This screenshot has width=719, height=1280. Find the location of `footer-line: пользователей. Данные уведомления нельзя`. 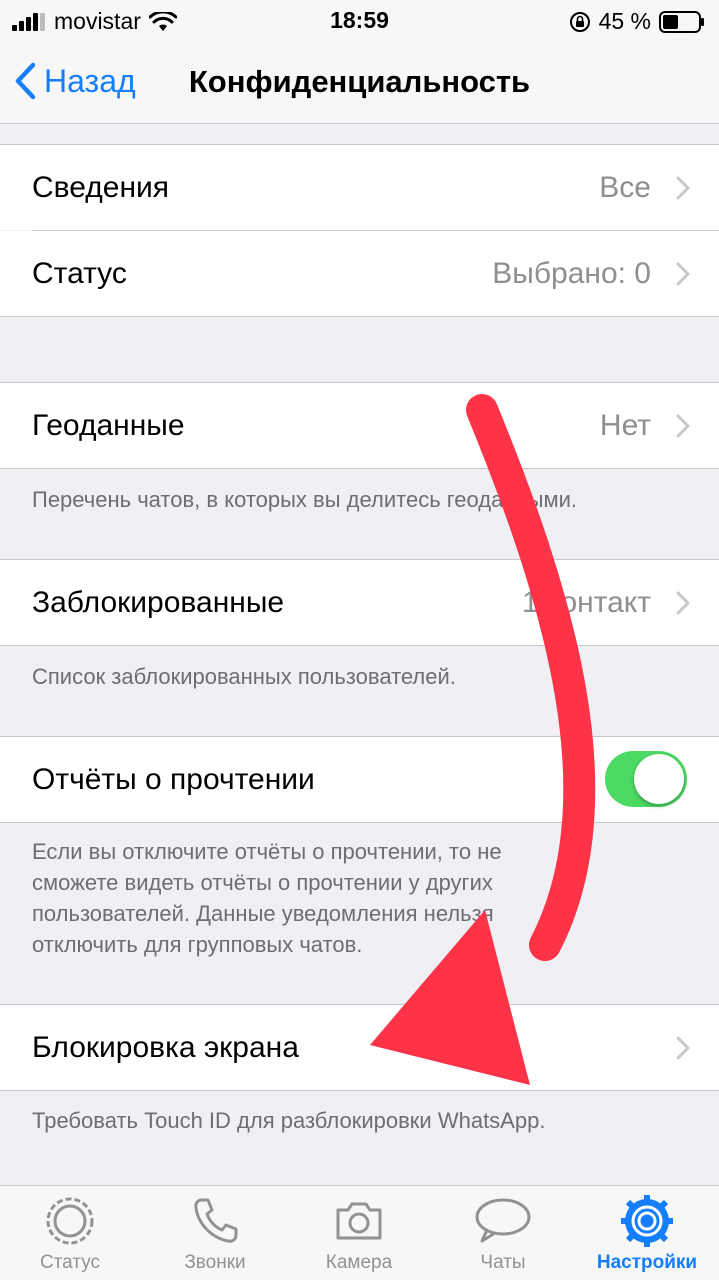

footer-line: пользователей. Данные уведомления нельзя is located at coordinates (263, 913).